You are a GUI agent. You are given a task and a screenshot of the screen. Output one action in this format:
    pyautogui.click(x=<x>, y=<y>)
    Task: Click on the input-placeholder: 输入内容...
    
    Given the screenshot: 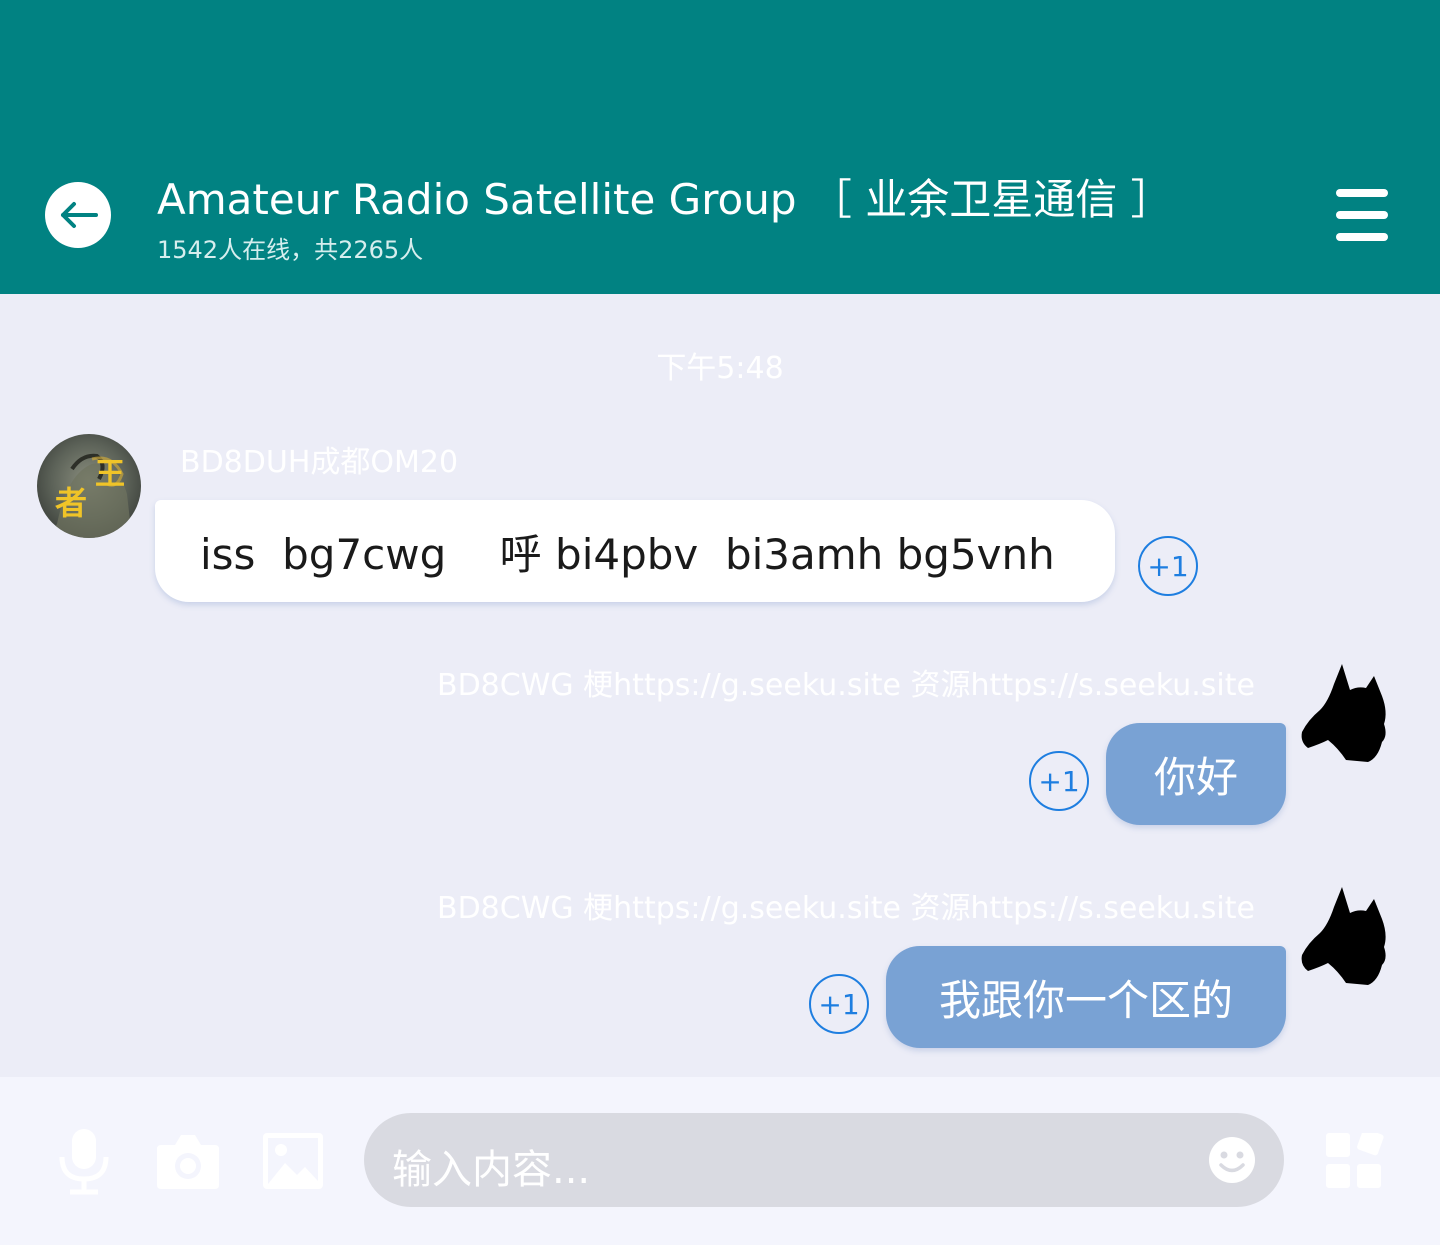 What is the action you would take?
    pyautogui.click(x=491, y=1170)
    